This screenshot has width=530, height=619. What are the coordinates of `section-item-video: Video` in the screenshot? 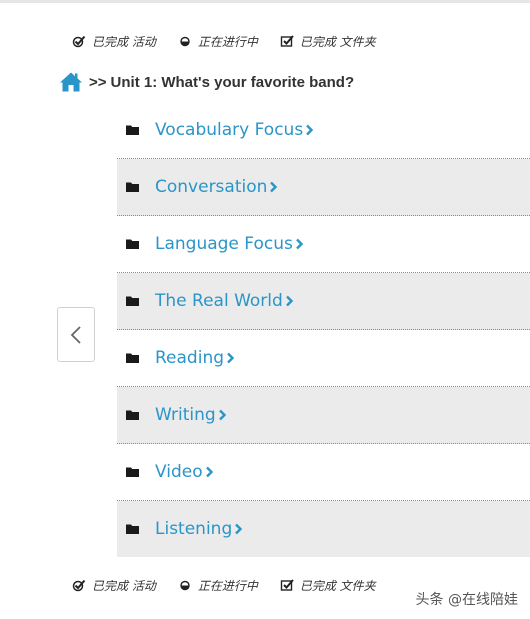 It's located at (323, 472).